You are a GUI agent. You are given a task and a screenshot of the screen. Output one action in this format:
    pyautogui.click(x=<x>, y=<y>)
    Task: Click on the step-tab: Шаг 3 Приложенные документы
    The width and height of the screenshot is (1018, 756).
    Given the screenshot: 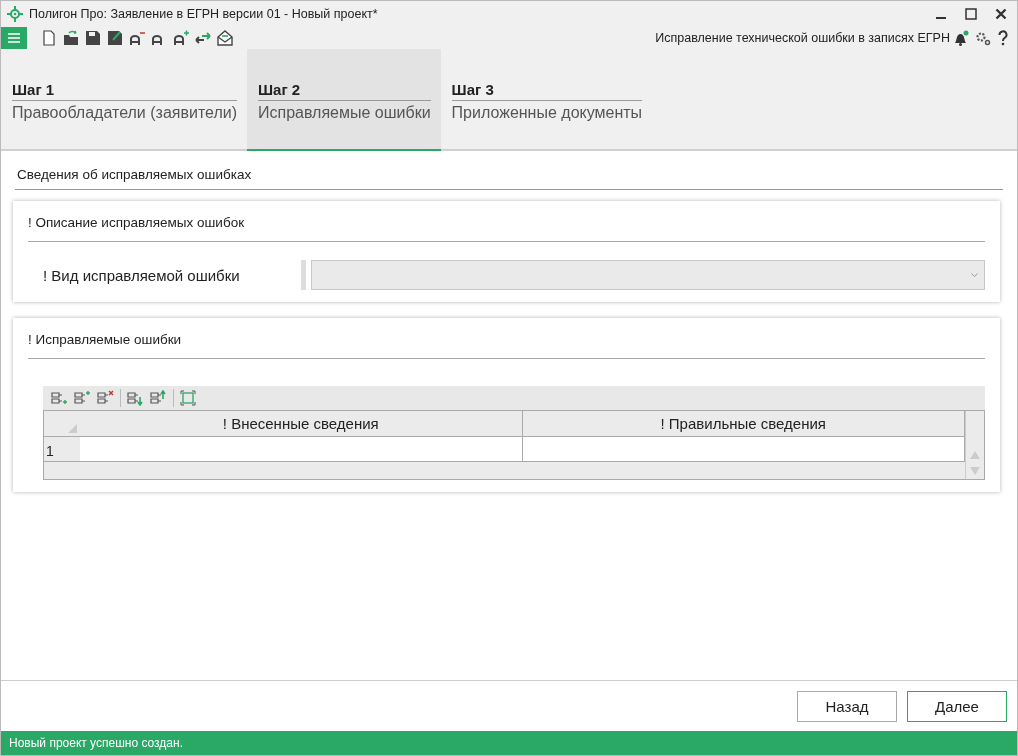 What is the action you would take?
    pyautogui.click(x=546, y=99)
    